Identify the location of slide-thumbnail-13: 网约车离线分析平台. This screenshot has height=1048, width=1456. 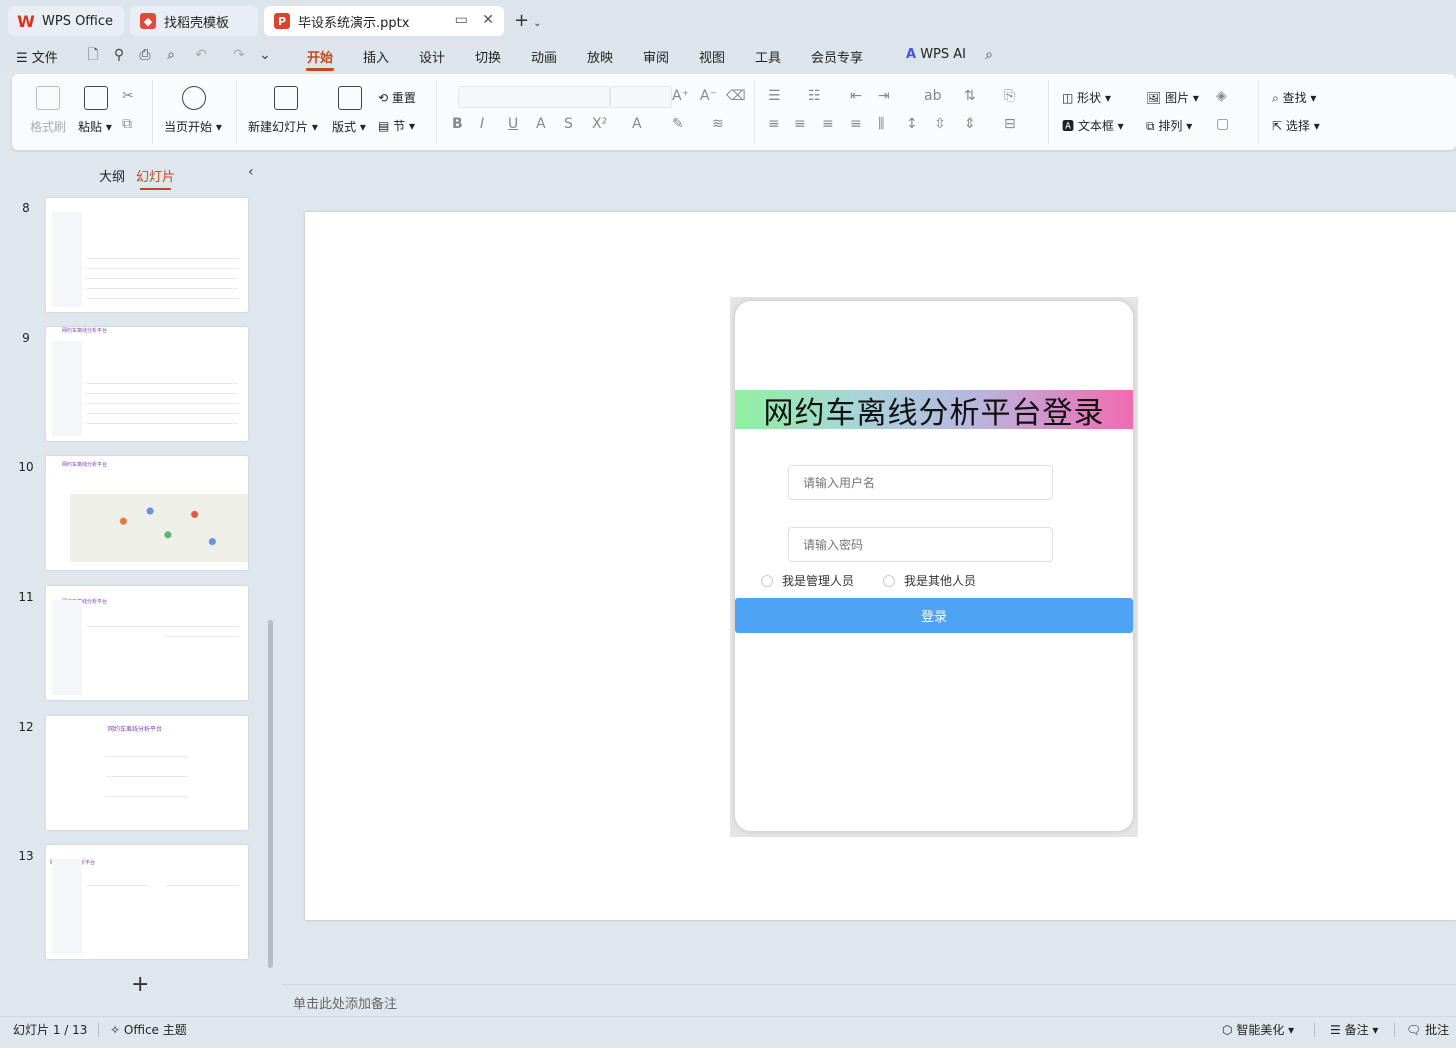
(147, 902).